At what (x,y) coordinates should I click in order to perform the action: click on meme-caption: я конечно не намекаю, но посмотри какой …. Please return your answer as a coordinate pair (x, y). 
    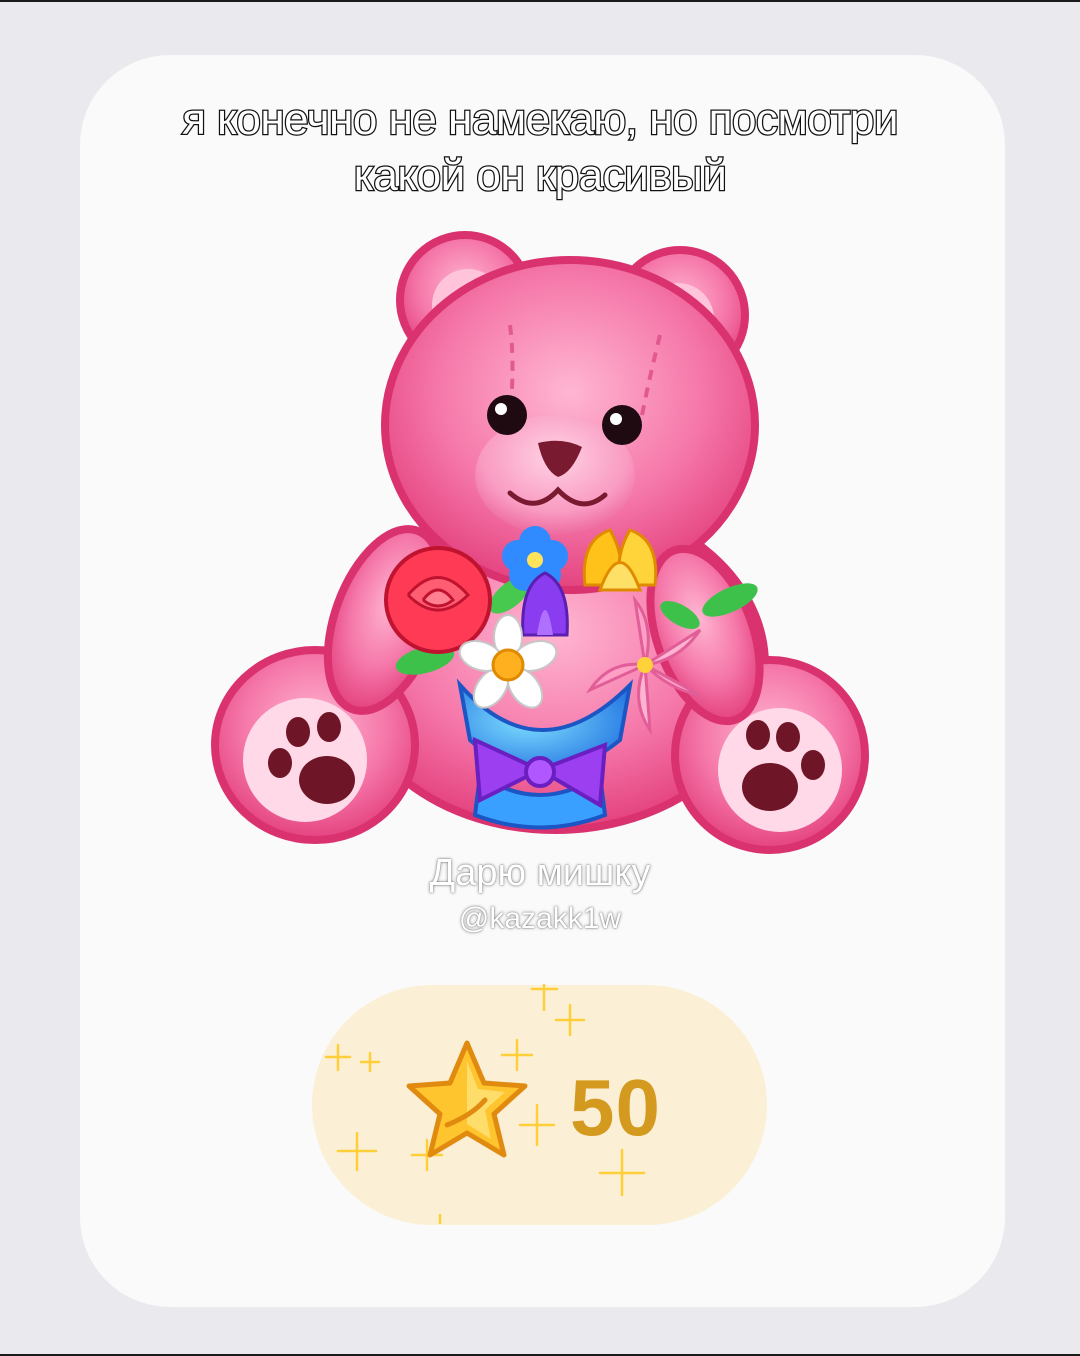
    Looking at the image, I should click on (540, 148).